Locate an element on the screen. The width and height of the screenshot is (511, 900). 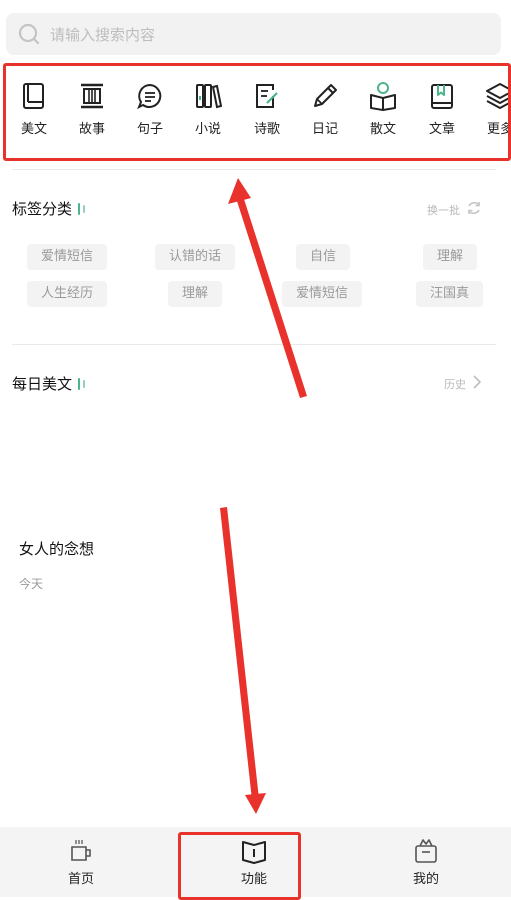
category-riji: 日记 is located at coordinates (325, 116).